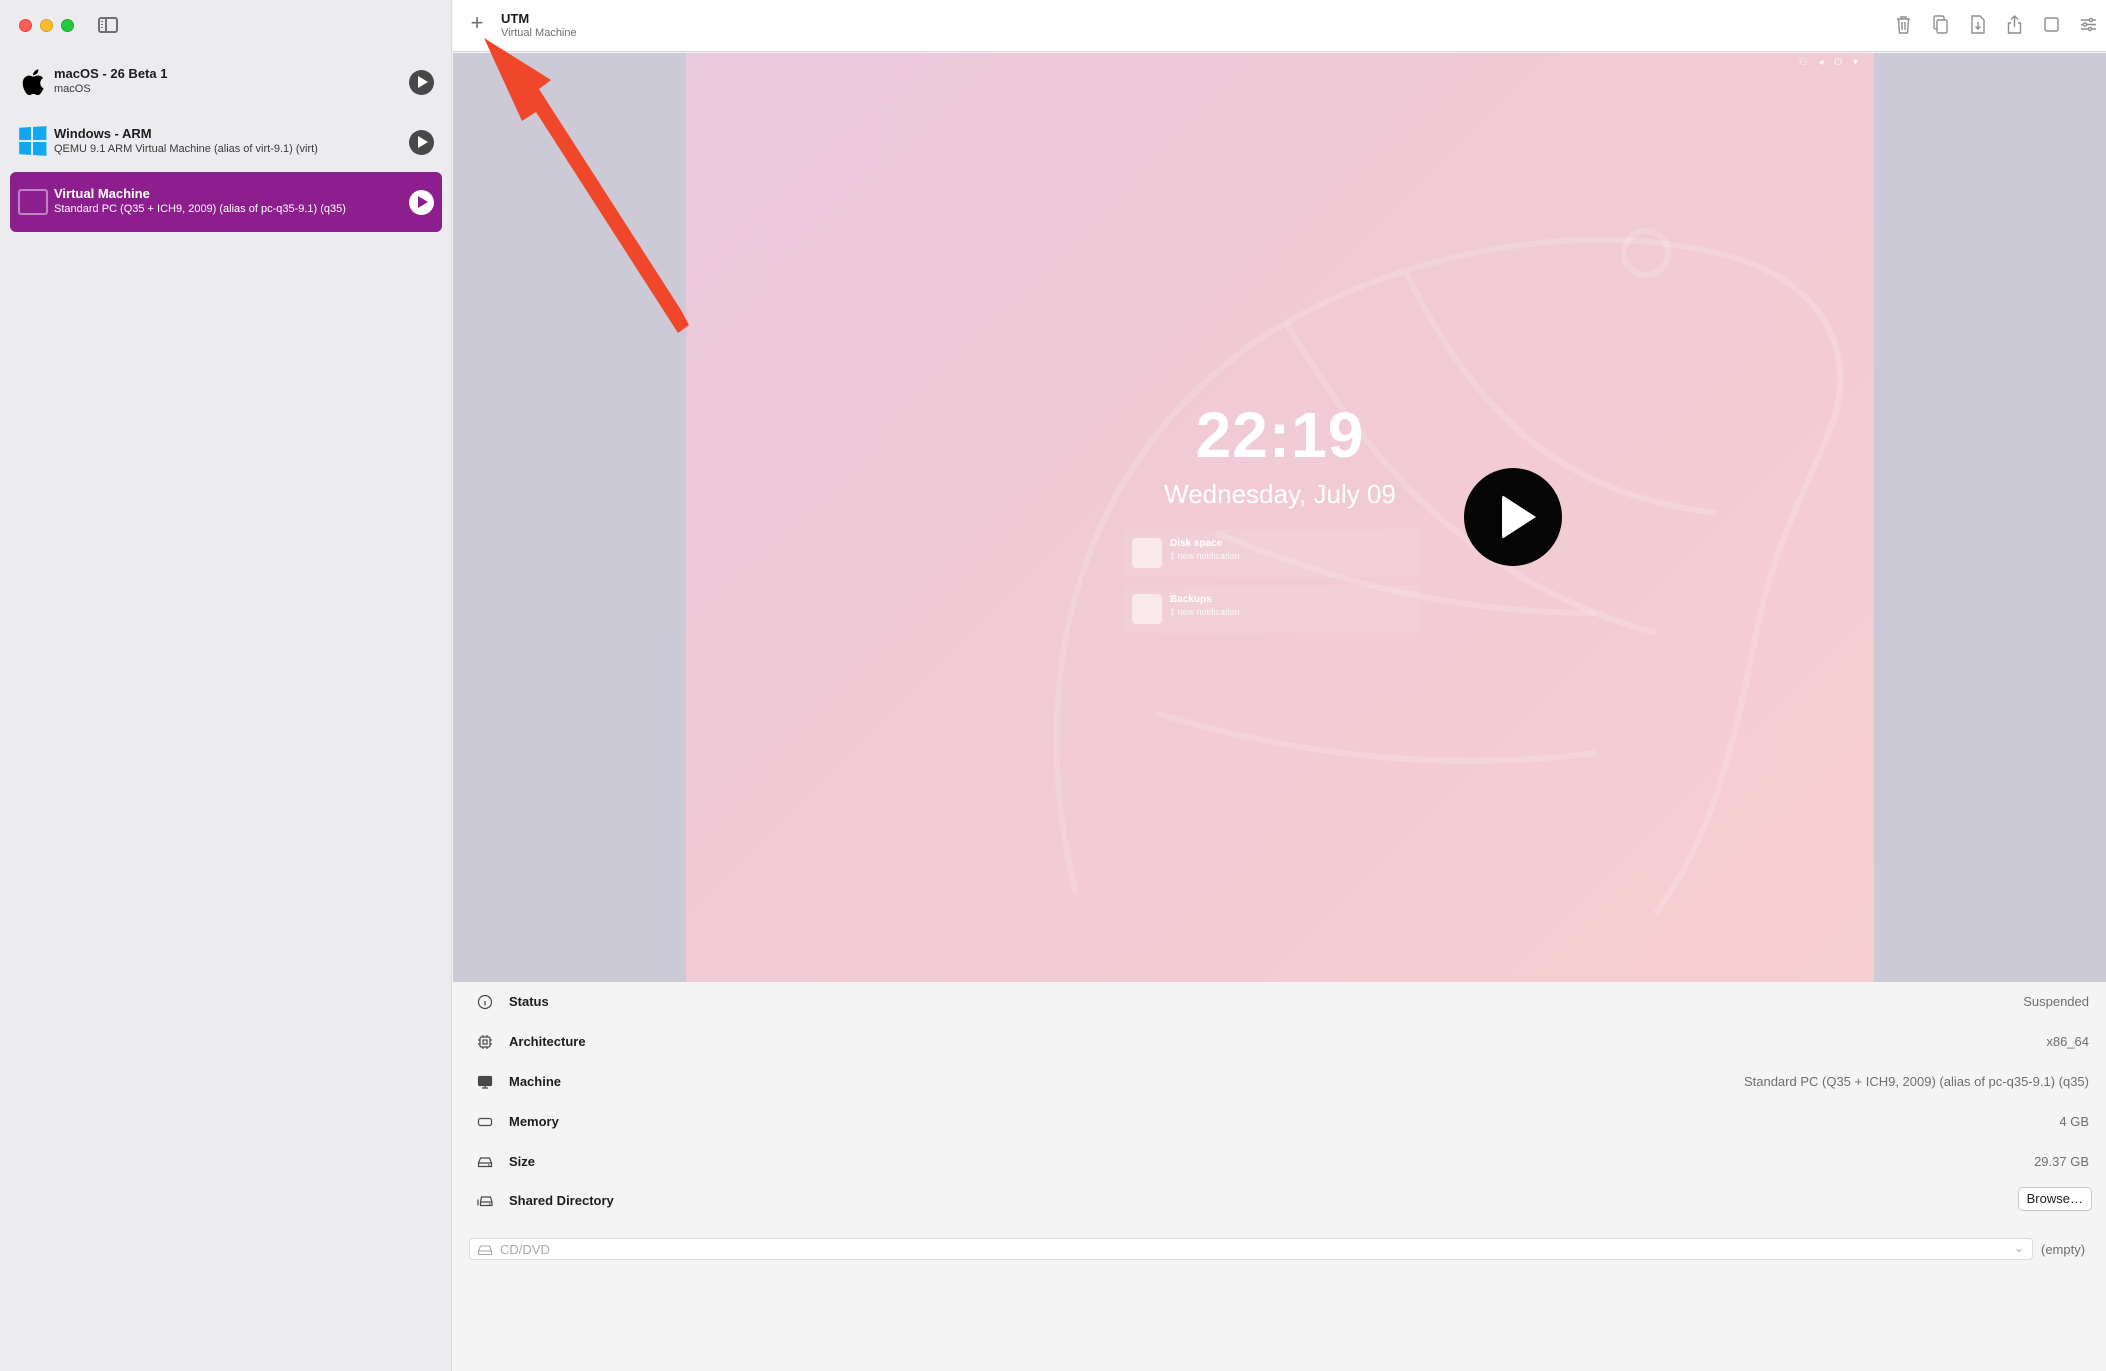  I want to click on vm-name: Virtual Machine, so click(102, 193).